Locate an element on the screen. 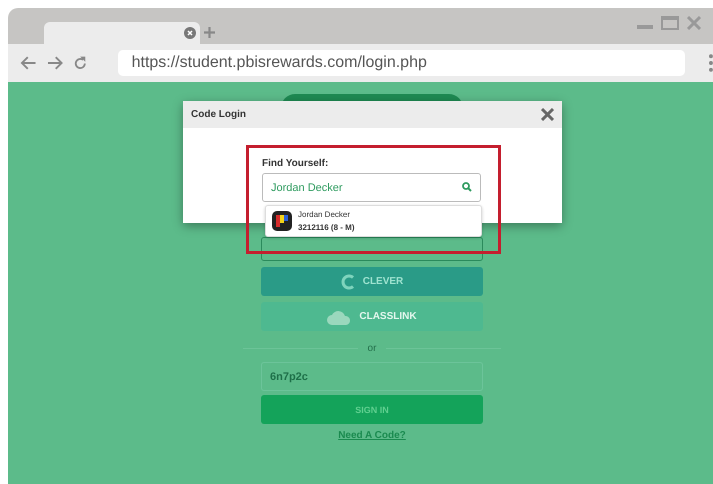 This screenshot has height=484, width=713. maximize-icon is located at coordinates (670, 23).